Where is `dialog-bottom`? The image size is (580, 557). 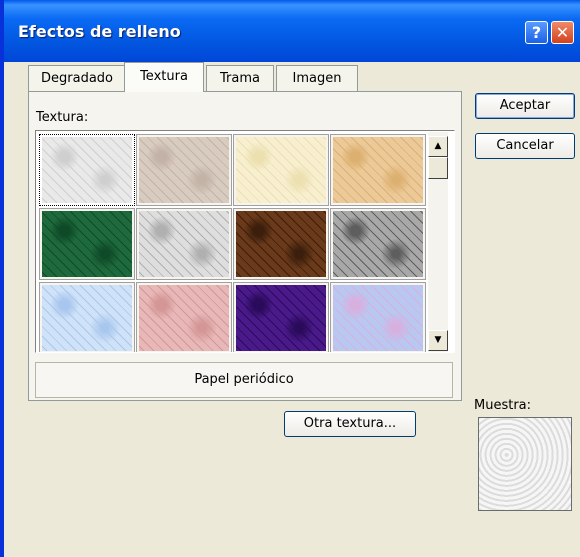
dialog-bottom is located at coordinates (292, 543).